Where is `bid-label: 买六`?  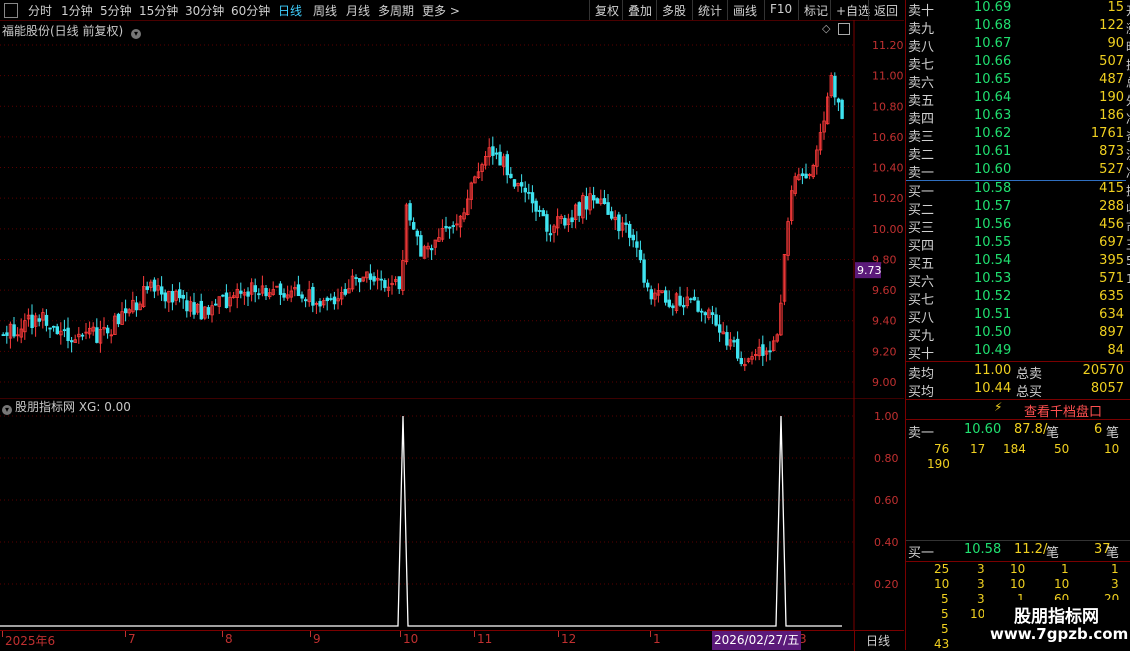
bid-label: 买六 is located at coordinates (921, 282).